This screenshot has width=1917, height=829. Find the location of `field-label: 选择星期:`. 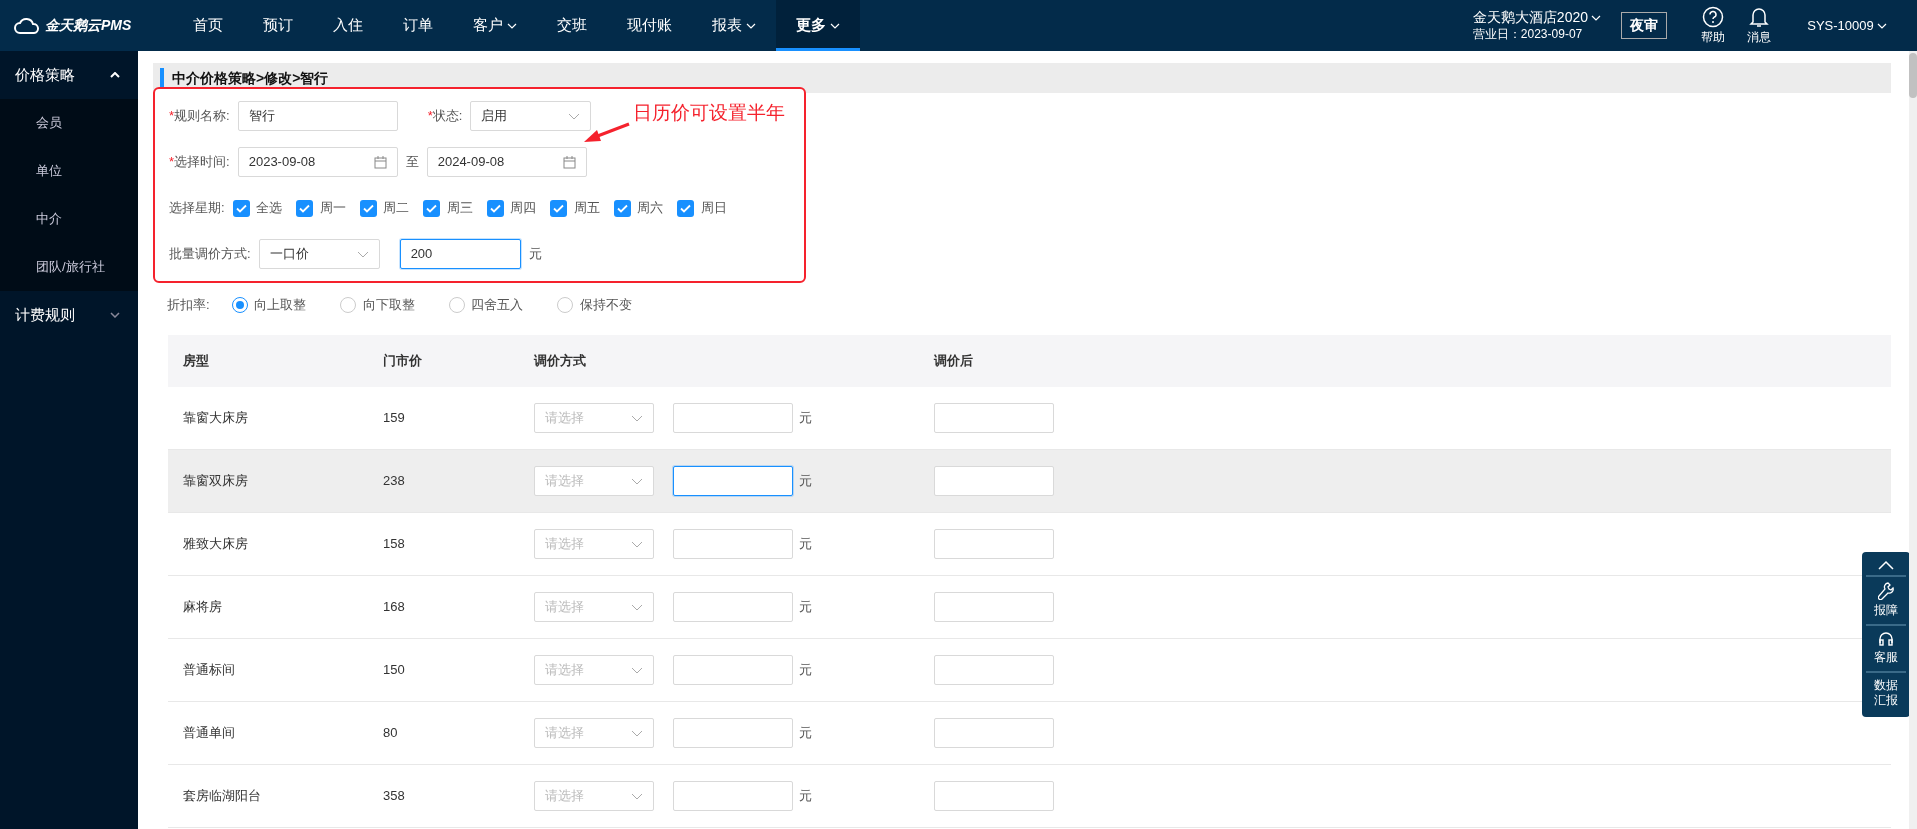

field-label: 选择星期: is located at coordinates (197, 208).